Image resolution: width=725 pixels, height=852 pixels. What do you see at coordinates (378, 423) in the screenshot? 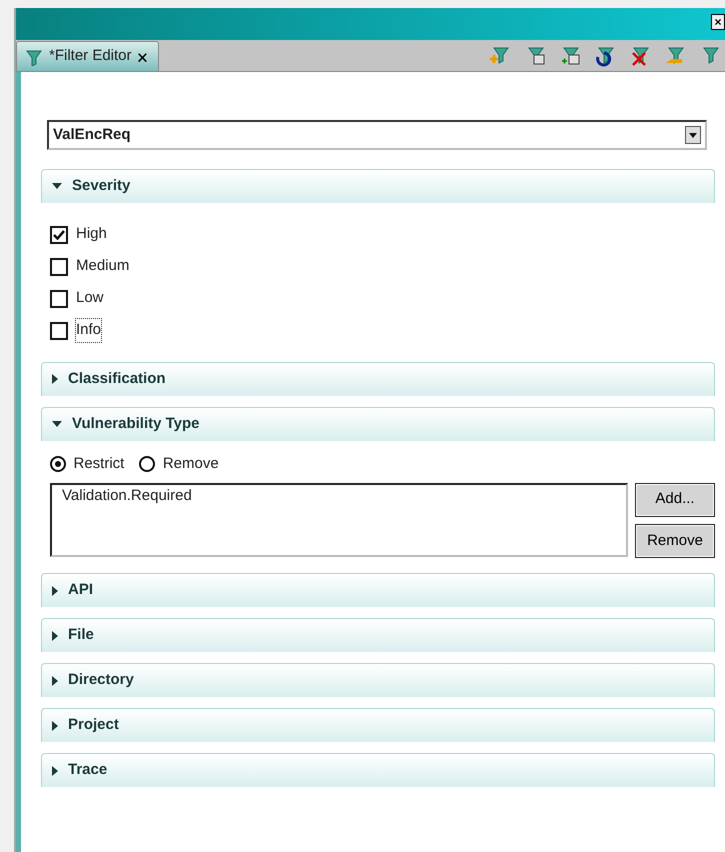
I see `section-header: Vulnerability Type` at bounding box center [378, 423].